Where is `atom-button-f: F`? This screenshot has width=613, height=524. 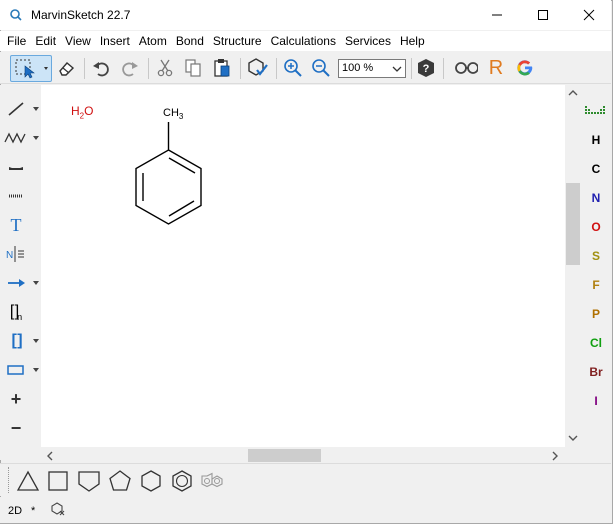
atom-button-f: F is located at coordinates (596, 285).